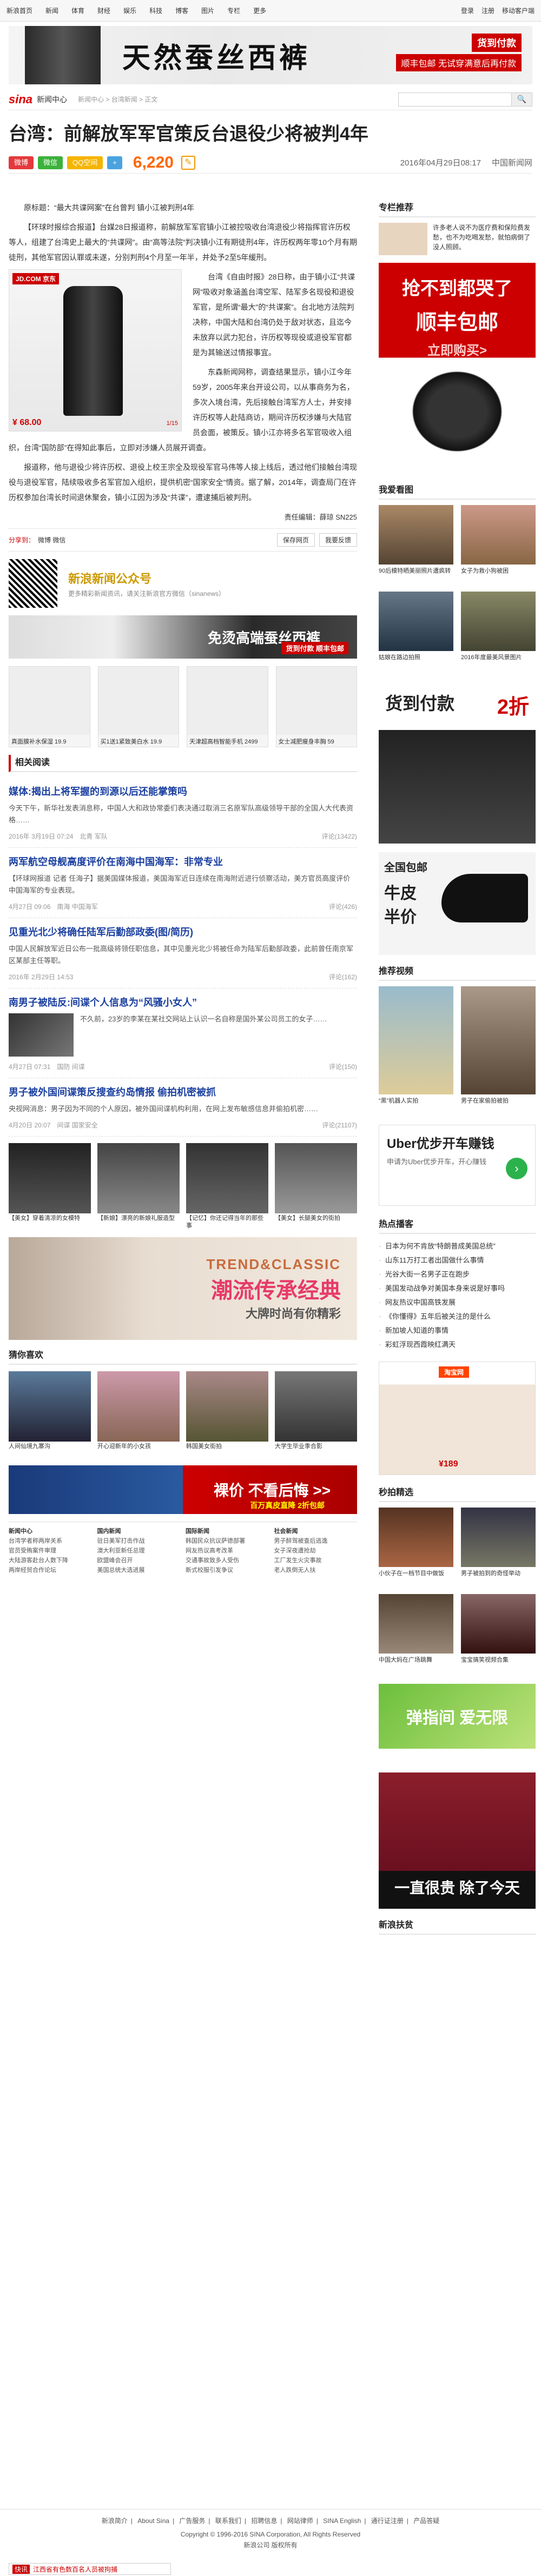 This screenshot has height=2576, width=541. What do you see at coordinates (234, 11) in the screenshot?
I see `nav-item: 专栏` at bounding box center [234, 11].